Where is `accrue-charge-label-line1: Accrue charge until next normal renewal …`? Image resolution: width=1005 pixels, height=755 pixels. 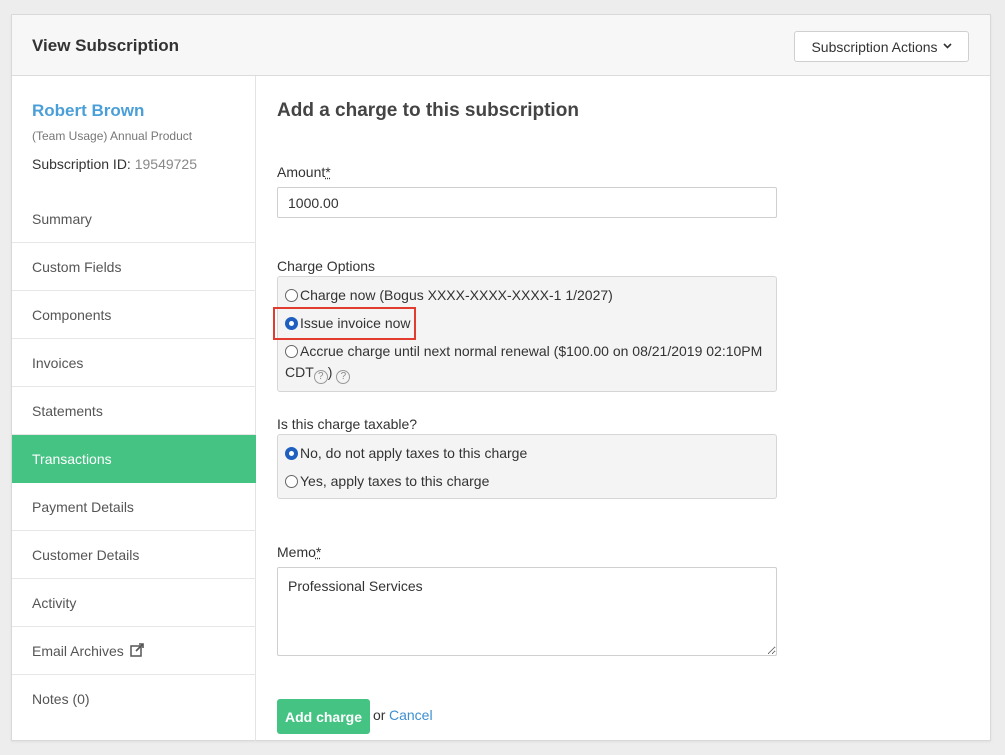 accrue-charge-label-line1: Accrue charge until next normal renewal … is located at coordinates (531, 351).